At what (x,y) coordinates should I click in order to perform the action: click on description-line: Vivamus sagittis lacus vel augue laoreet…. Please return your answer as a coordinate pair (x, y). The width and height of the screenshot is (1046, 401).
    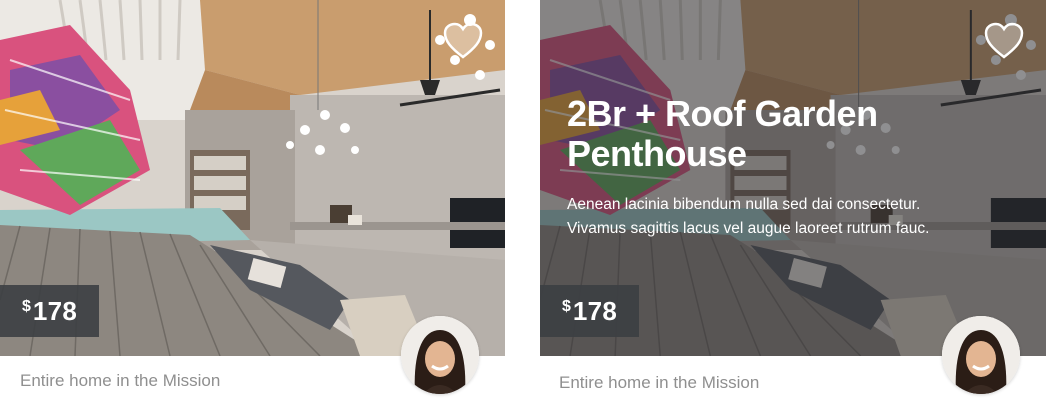
    Looking at the image, I should click on (748, 228).